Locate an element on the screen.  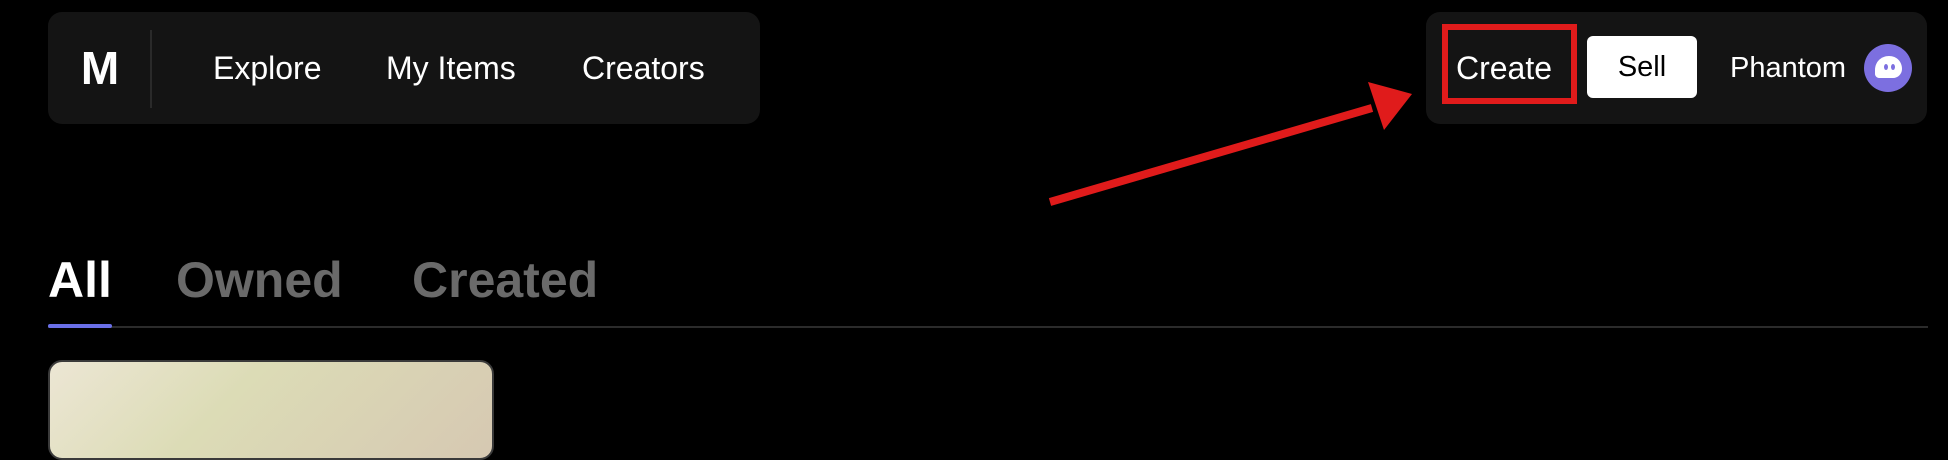
tab-created: Created is located at coordinates (505, 280).